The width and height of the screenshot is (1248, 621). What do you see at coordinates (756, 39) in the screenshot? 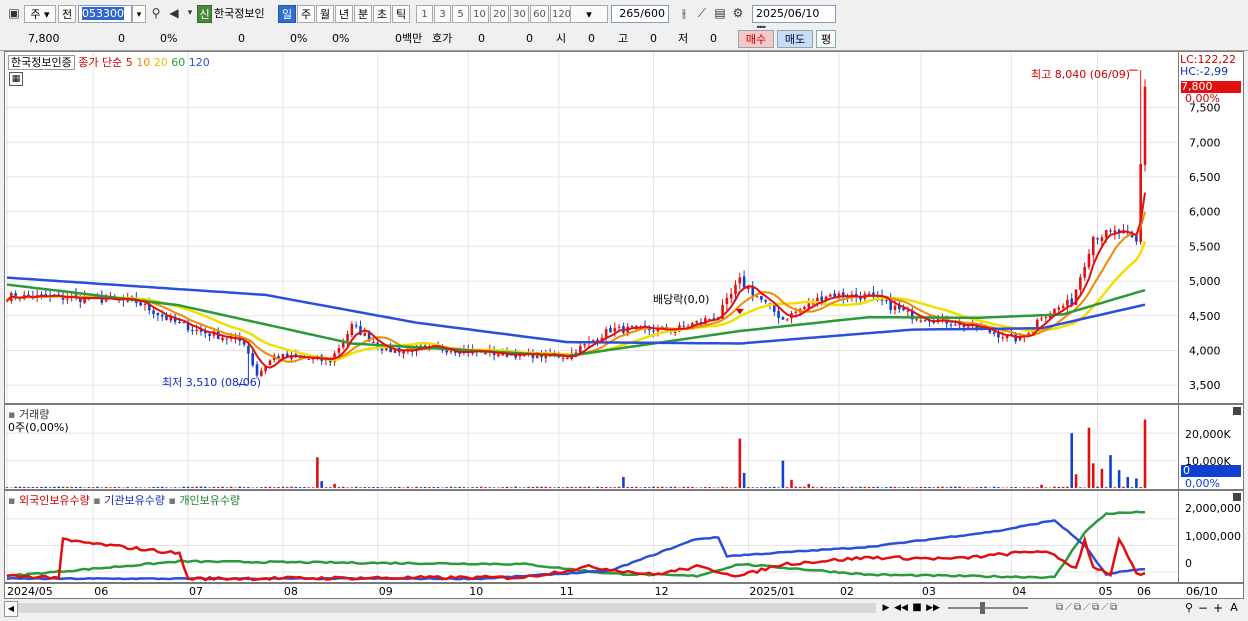
I see `buy-button: 매수` at bounding box center [756, 39].